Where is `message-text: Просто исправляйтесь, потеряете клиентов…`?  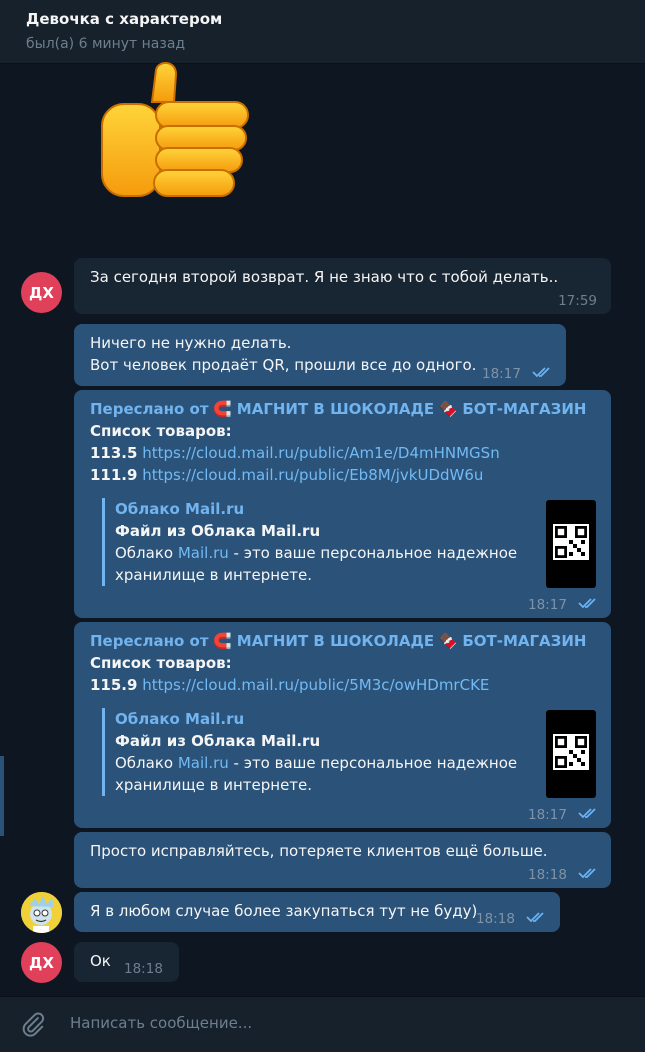 message-text: Просто исправляйтесь, потеряете клиентов… is located at coordinates (319, 851).